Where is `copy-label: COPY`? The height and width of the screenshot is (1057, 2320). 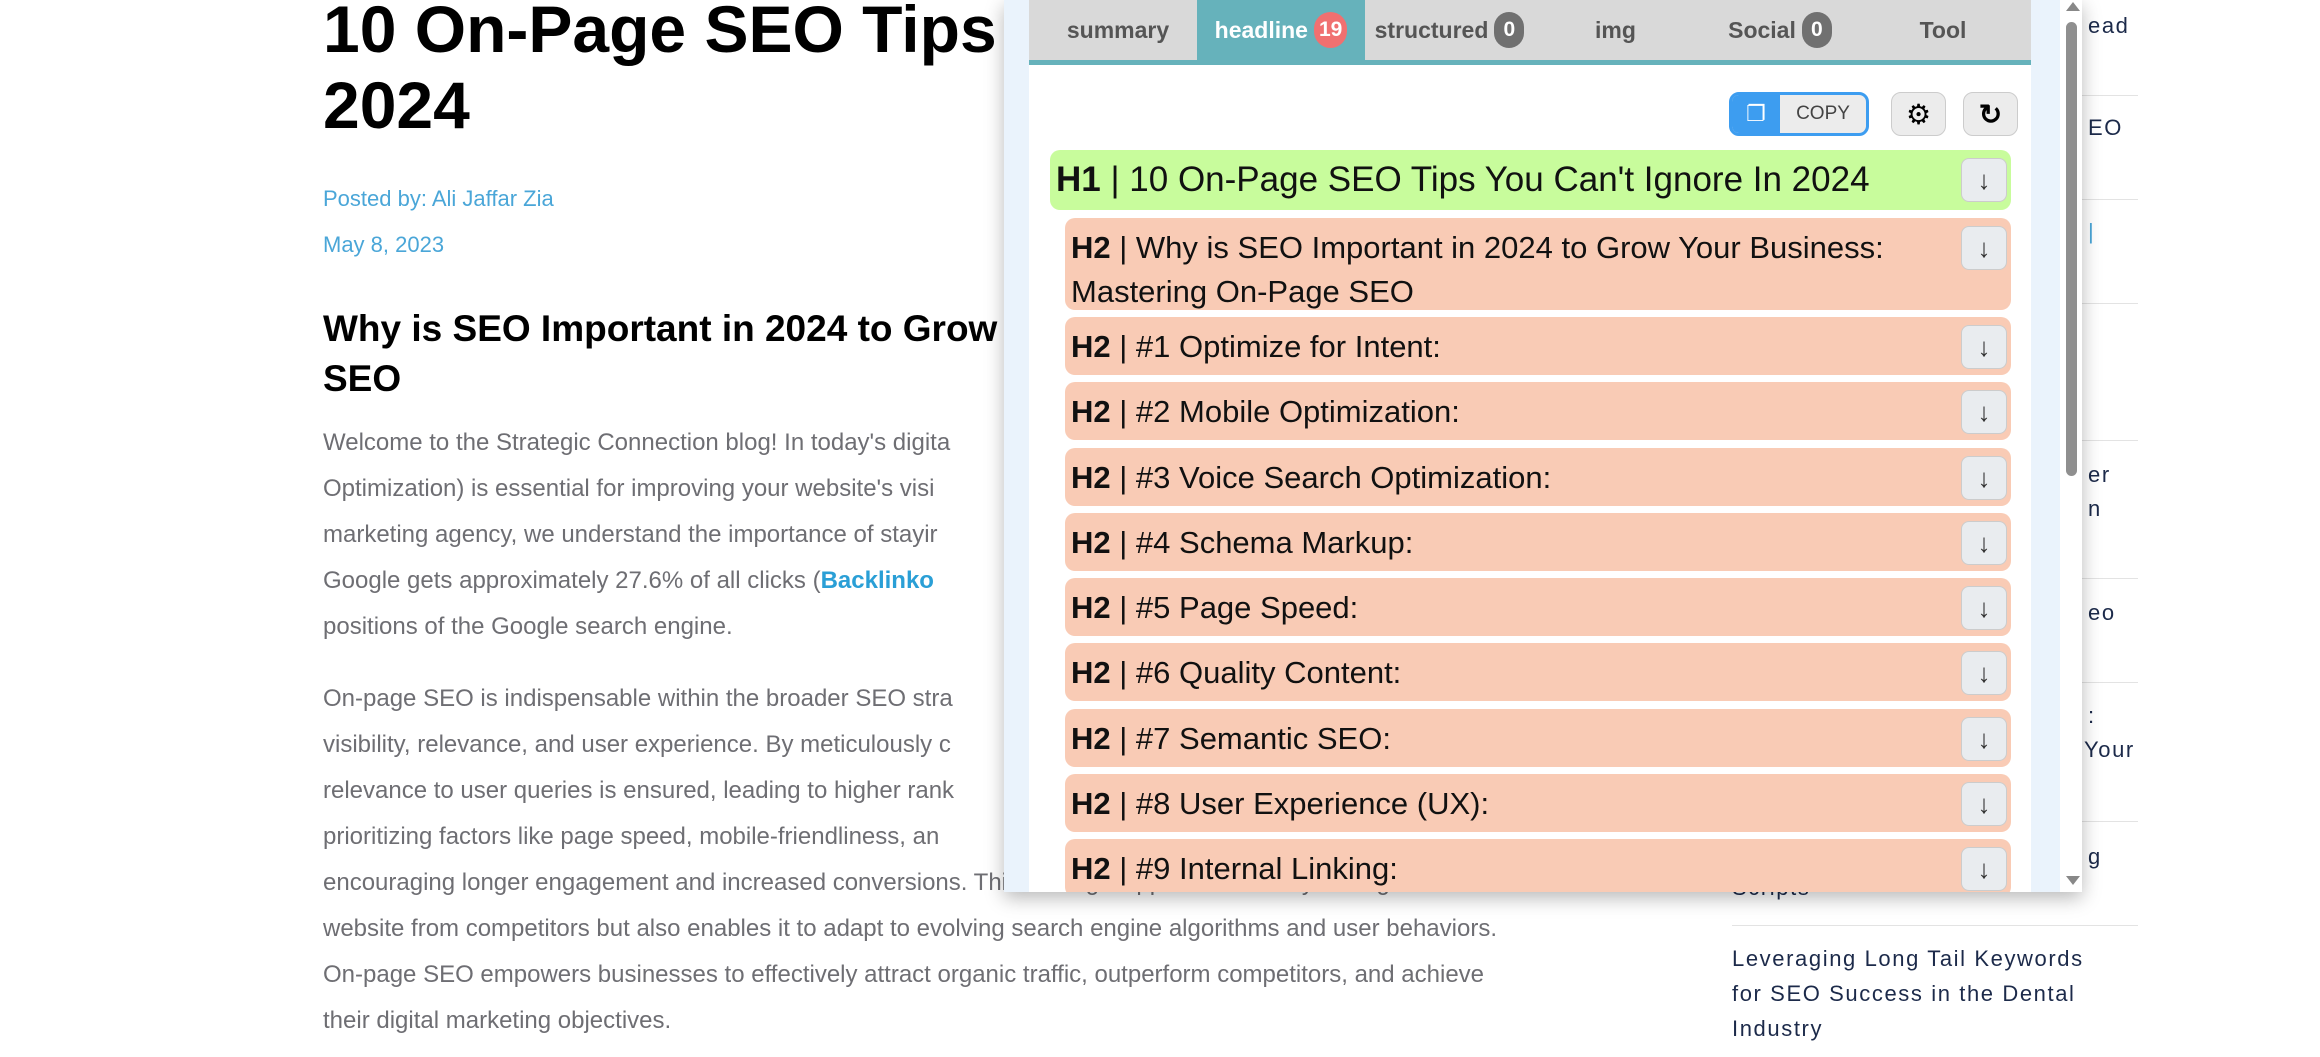
copy-label: COPY is located at coordinates (1823, 113).